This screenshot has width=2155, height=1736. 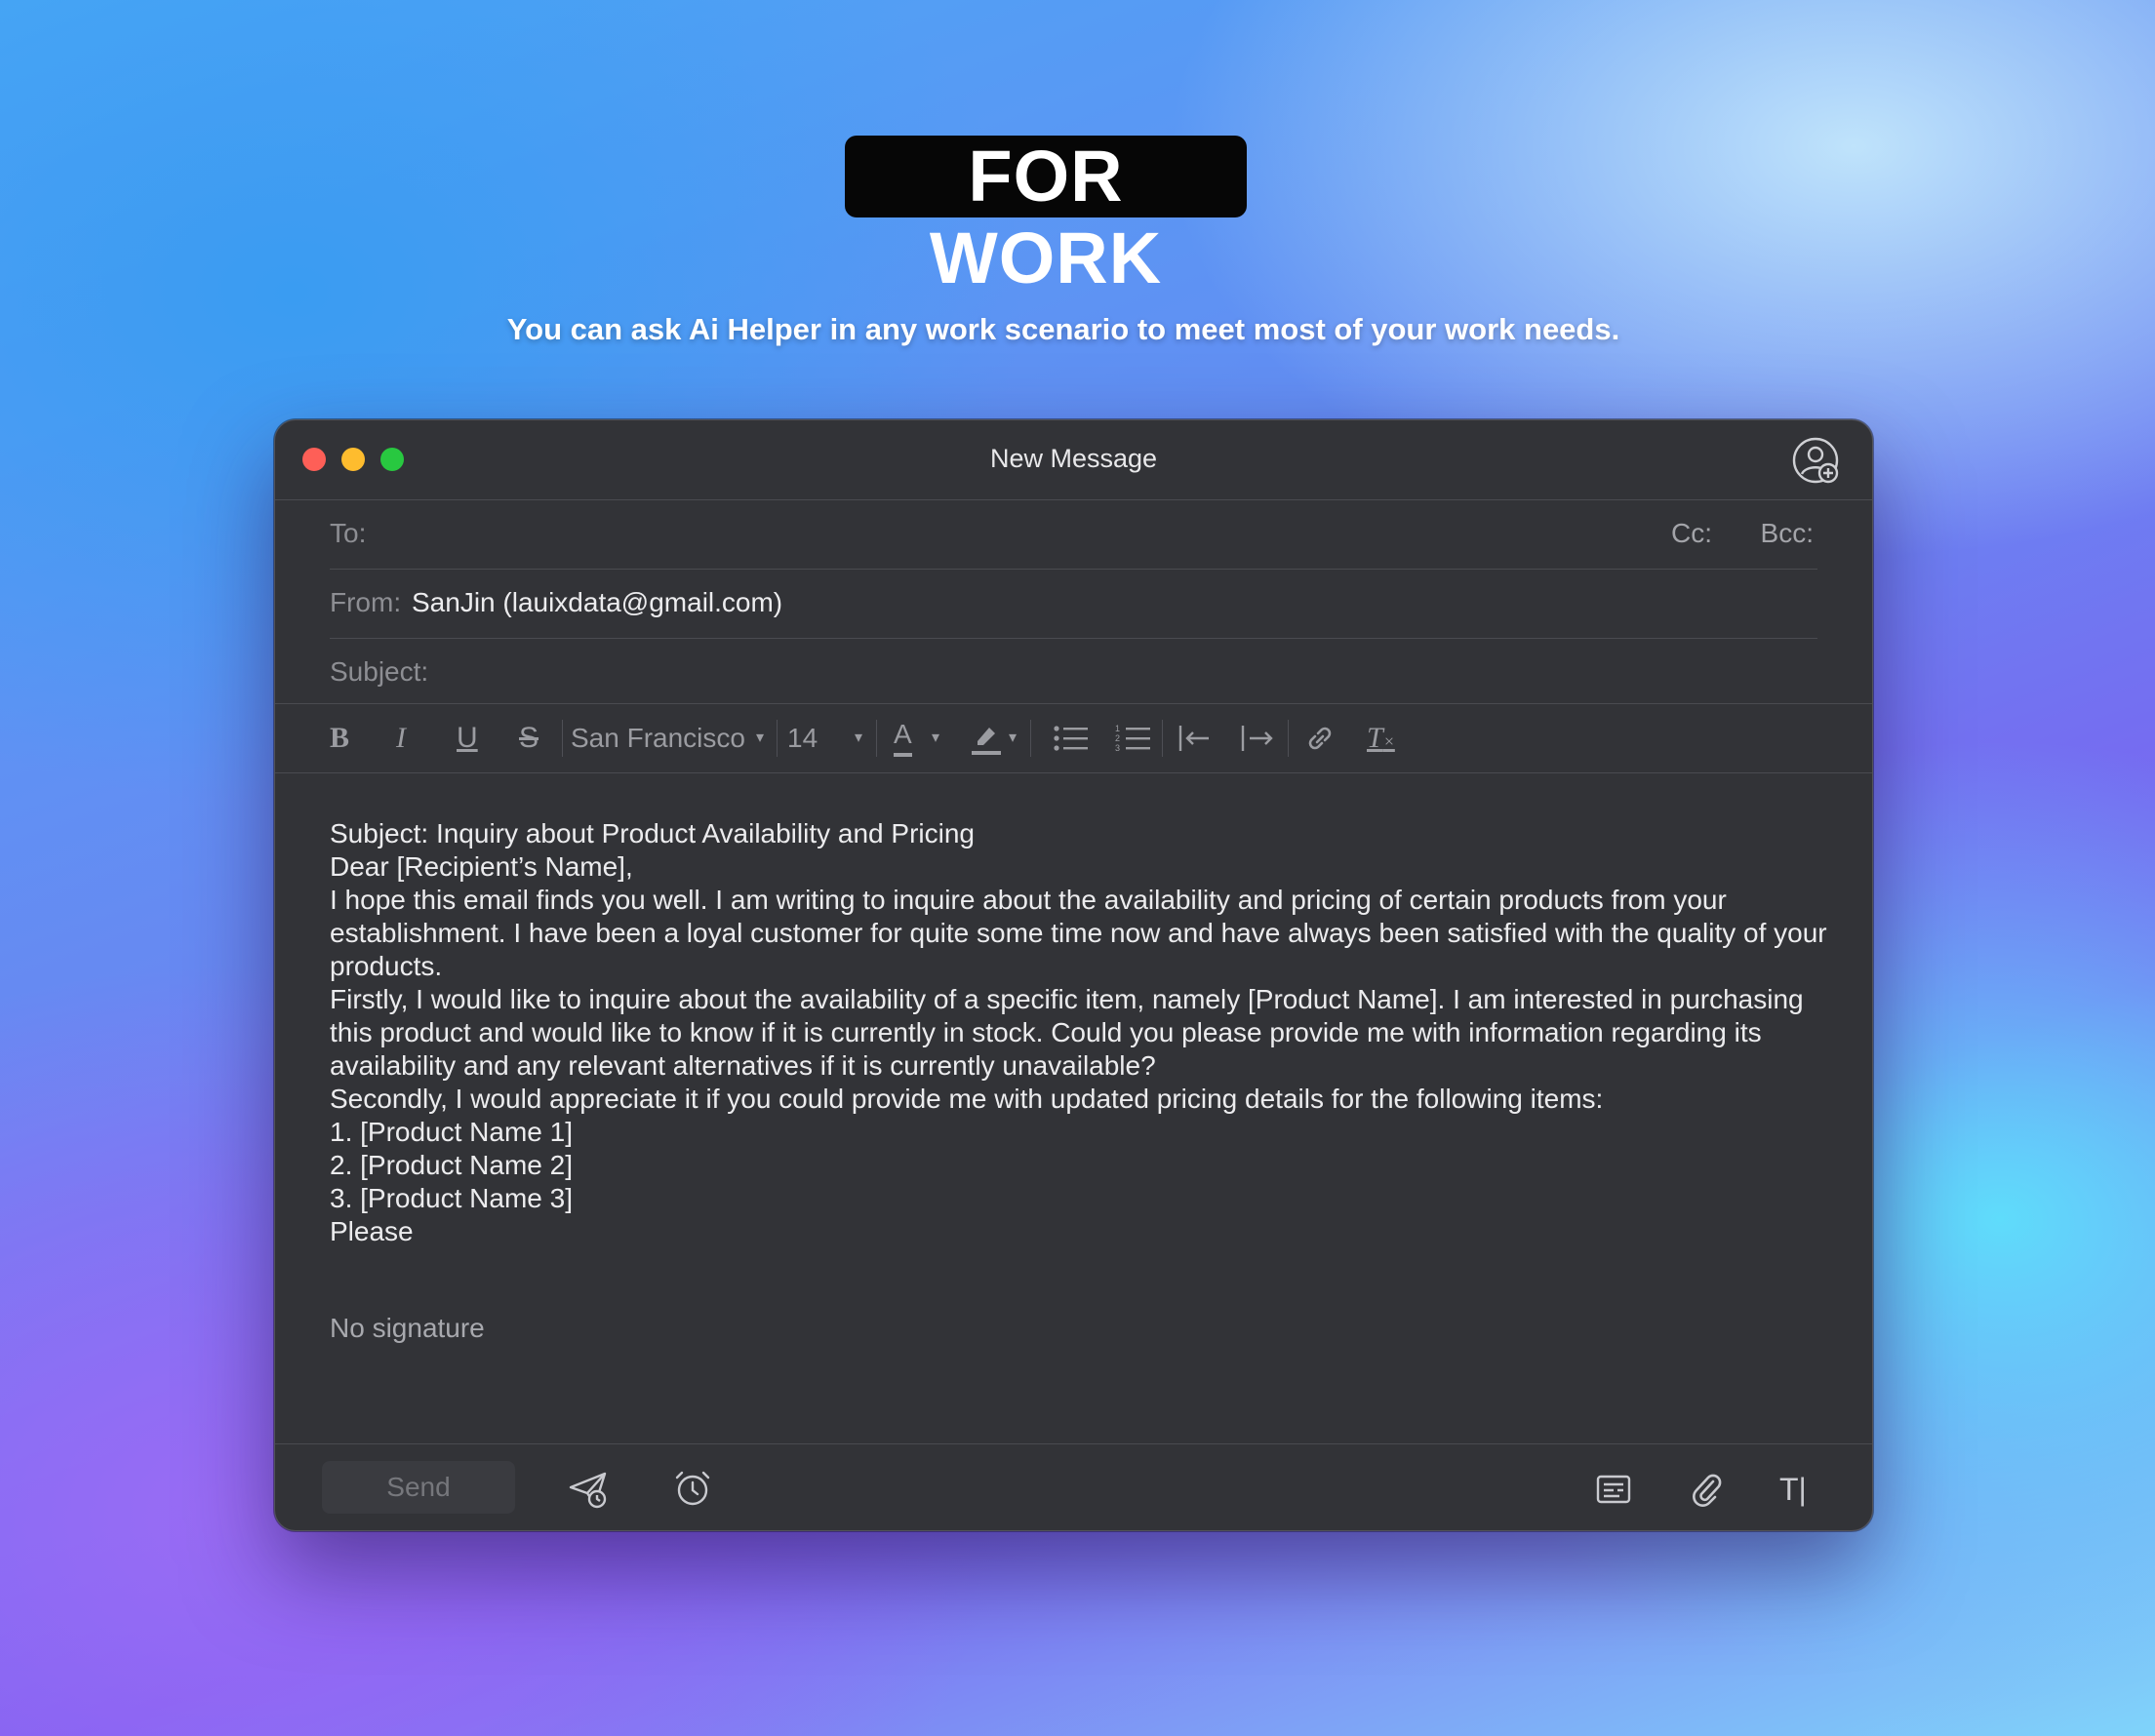 I want to click on indent-icon, so click(x=1257, y=738).